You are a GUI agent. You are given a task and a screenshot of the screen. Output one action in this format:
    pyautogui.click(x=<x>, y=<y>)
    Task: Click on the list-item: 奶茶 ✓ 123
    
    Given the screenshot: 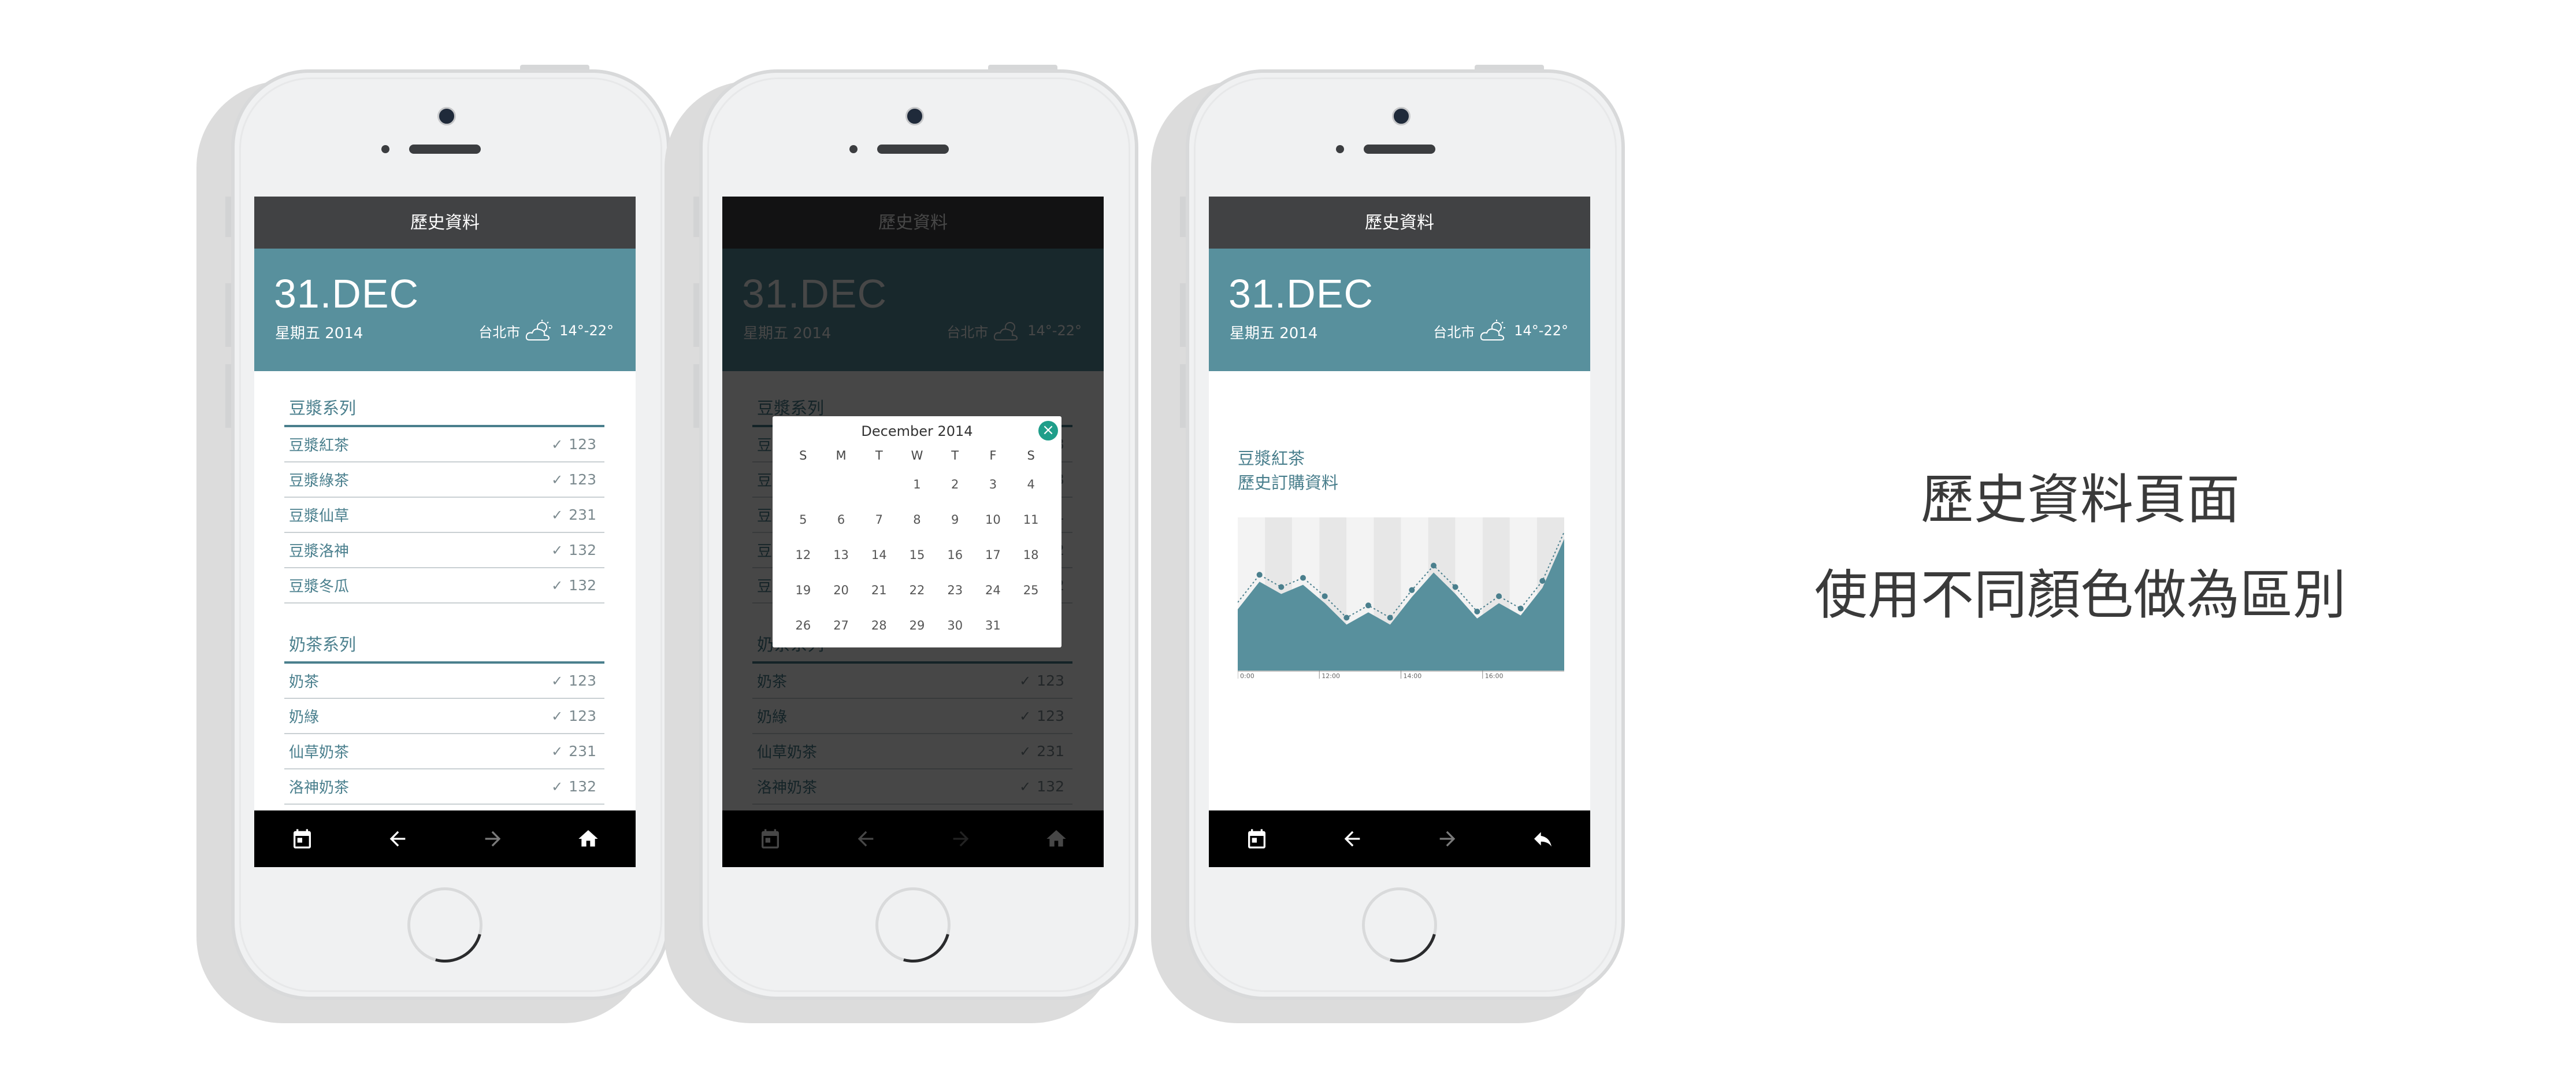 What is the action you would take?
    pyautogui.click(x=444, y=681)
    